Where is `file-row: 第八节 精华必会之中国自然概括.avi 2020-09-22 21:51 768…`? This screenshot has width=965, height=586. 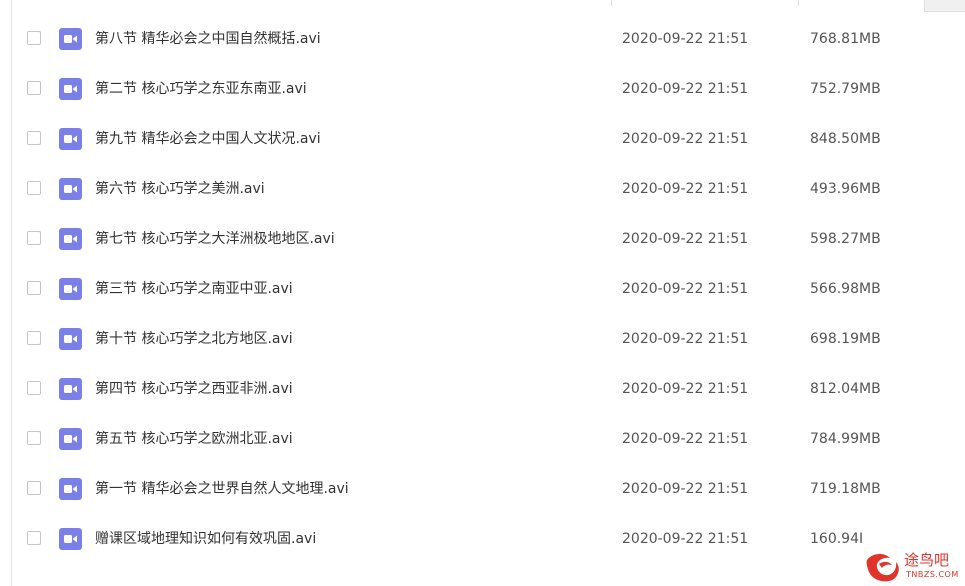 file-row: 第八节 精华必会之中国自然概括.avi 2020-09-22 21:51 768… is located at coordinates (482, 39).